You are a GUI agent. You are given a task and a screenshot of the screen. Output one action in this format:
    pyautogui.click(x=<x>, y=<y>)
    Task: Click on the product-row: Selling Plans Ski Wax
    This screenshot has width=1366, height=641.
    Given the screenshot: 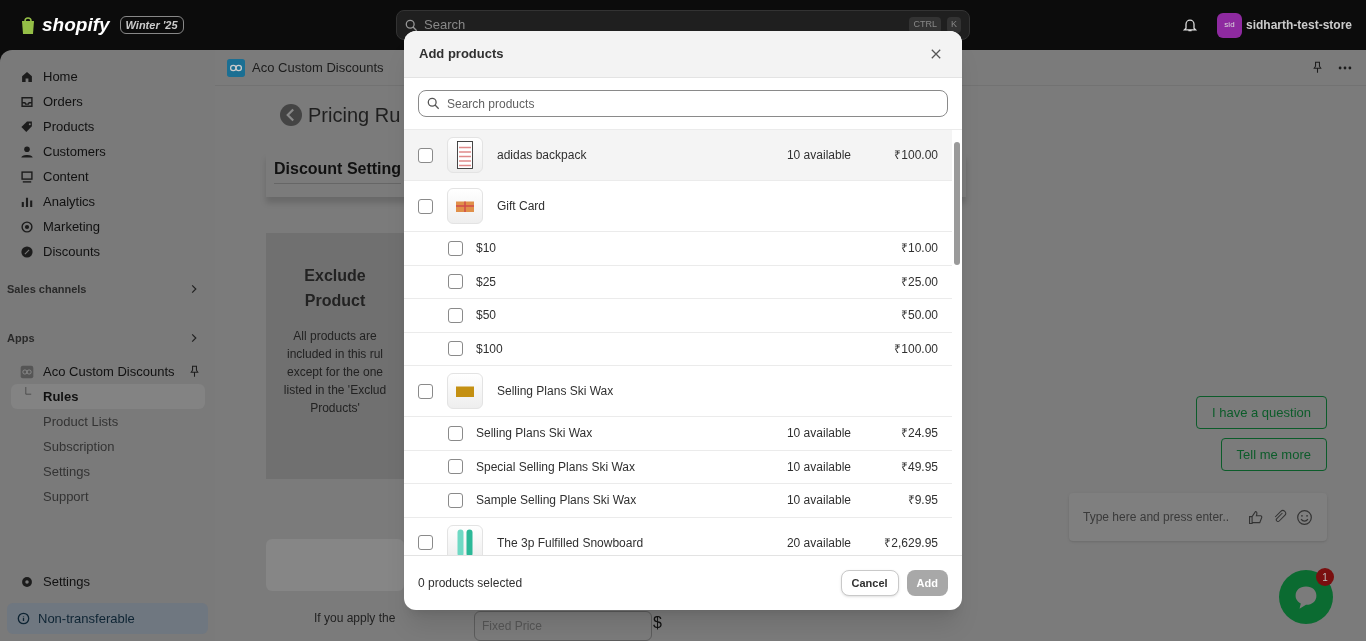 What is the action you would take?
    pyautogui.click(x=678, y=391)
    